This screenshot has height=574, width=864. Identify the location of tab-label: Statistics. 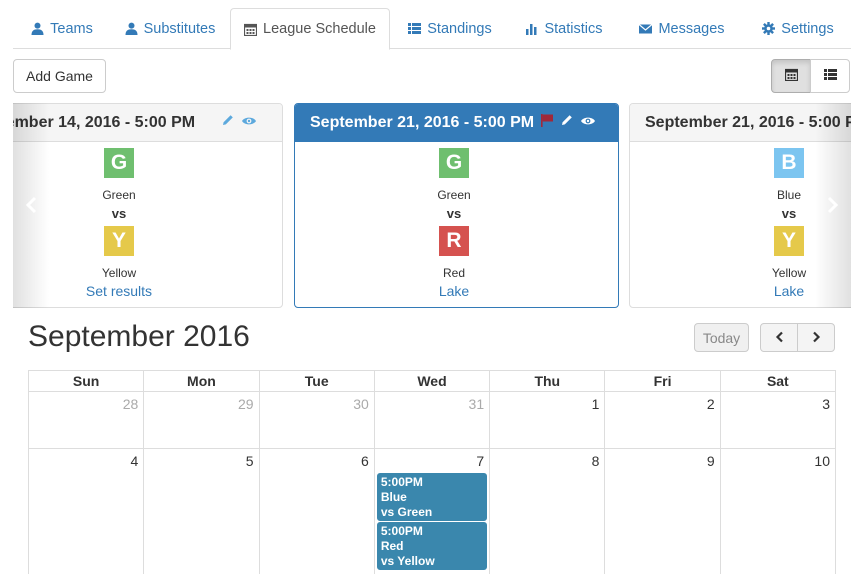
(573, 28).